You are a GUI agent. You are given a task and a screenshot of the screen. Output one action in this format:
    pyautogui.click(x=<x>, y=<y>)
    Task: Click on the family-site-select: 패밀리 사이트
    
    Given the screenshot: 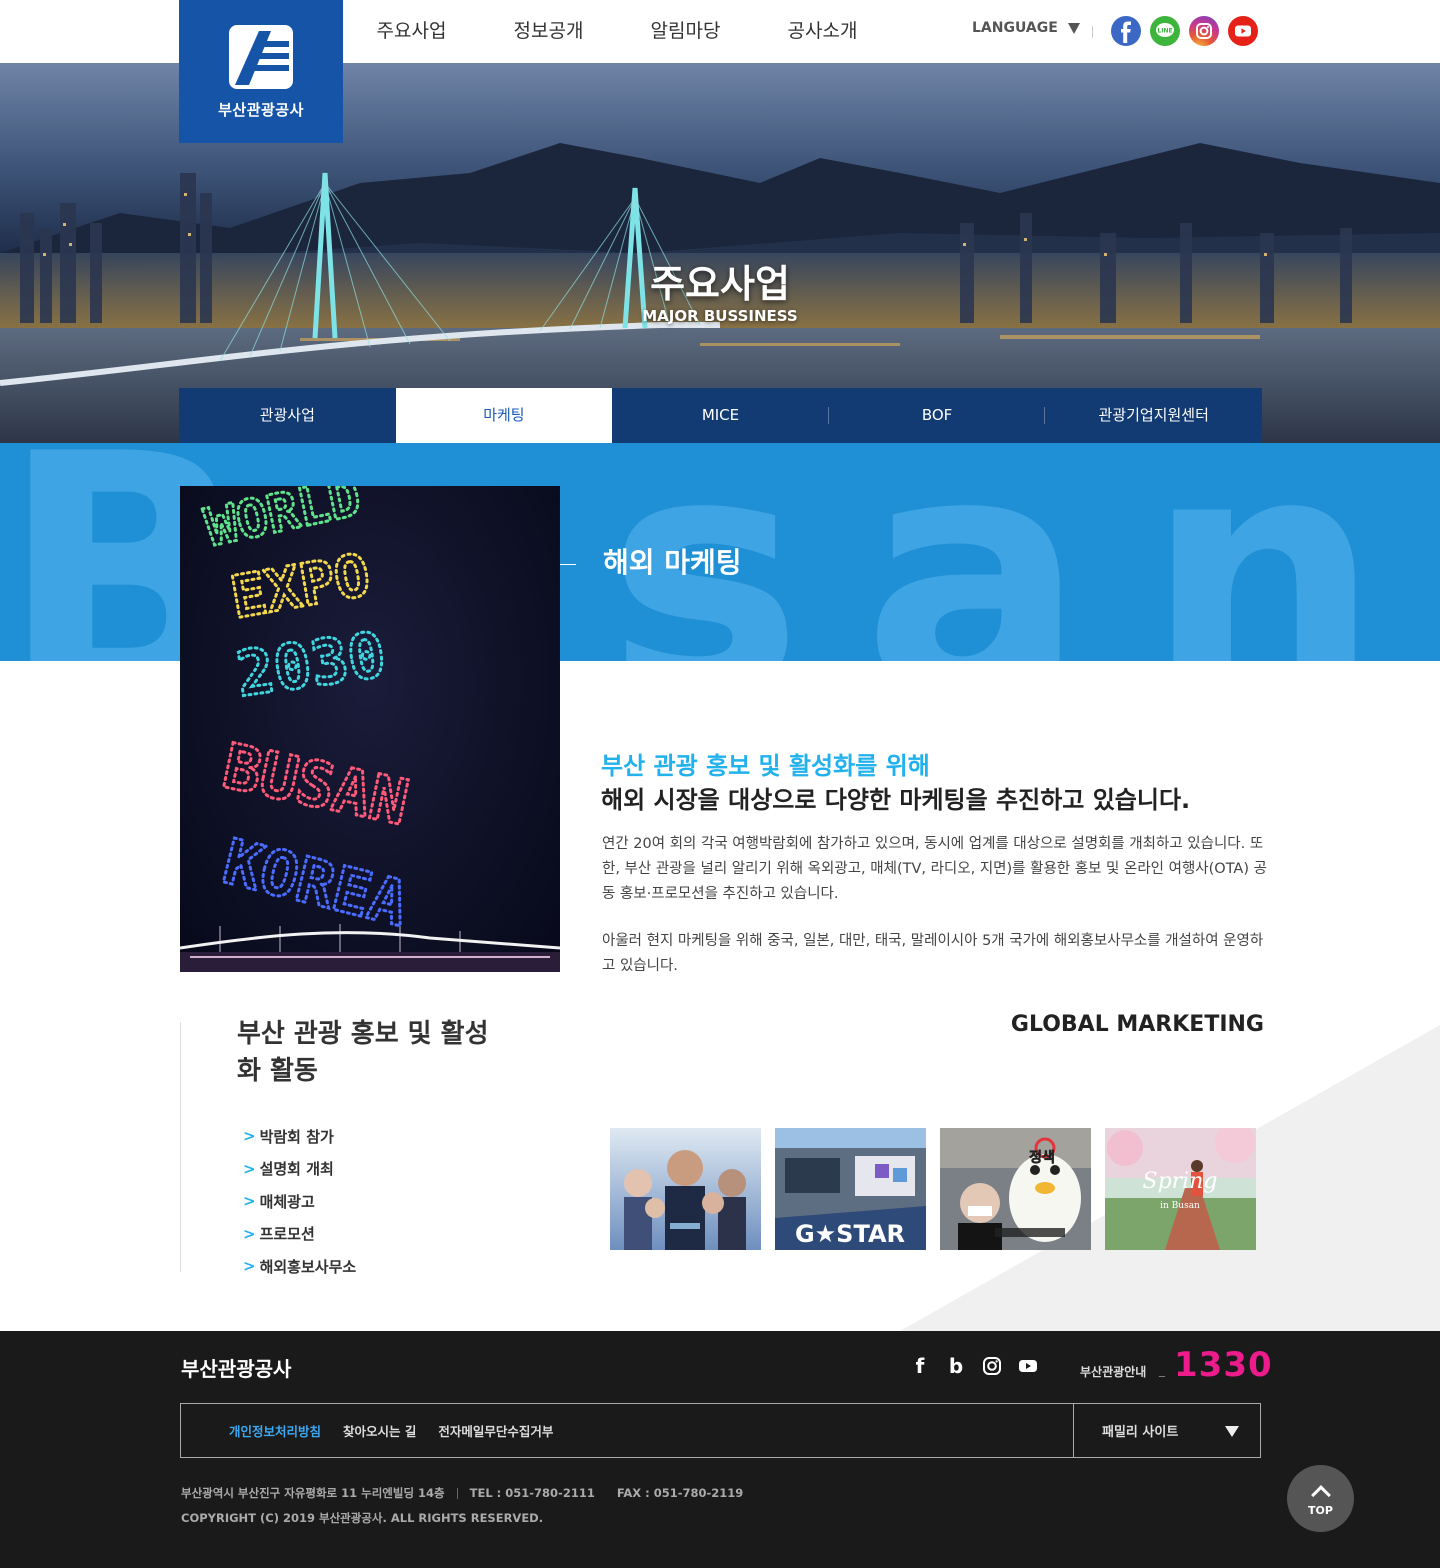 What is the action you would take?
    pyautogui.click(x=1167, y=1430)
    